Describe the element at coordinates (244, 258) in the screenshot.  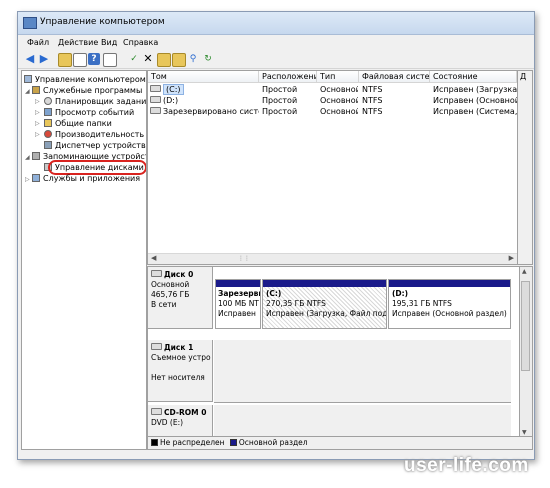
I see `scroll-thumb-grip: ⋮⋮` at that location.